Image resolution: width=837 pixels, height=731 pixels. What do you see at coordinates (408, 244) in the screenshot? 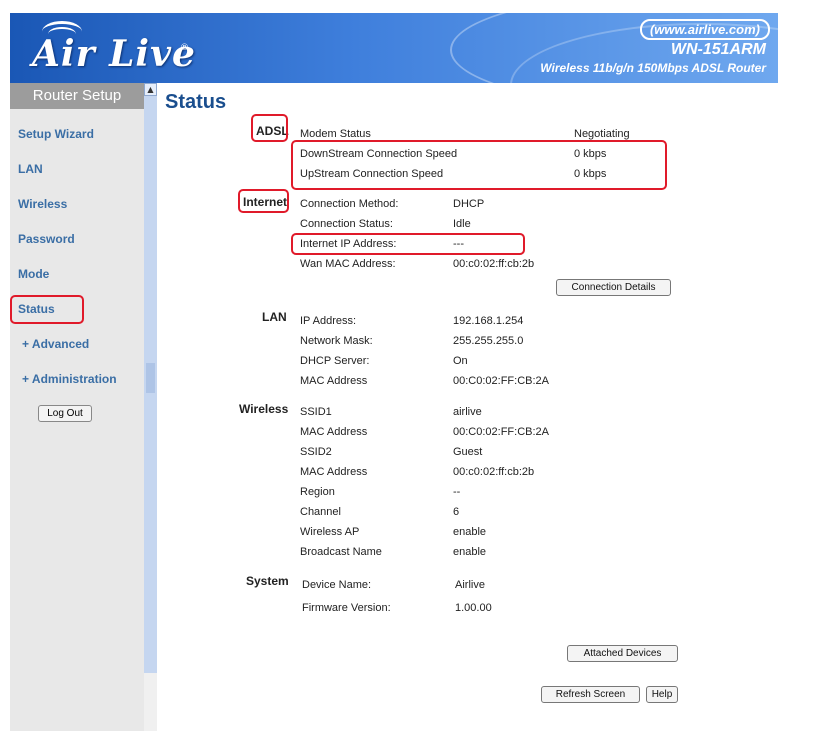
I see `highlight-internet-ip` at bounding box center [408, 244].